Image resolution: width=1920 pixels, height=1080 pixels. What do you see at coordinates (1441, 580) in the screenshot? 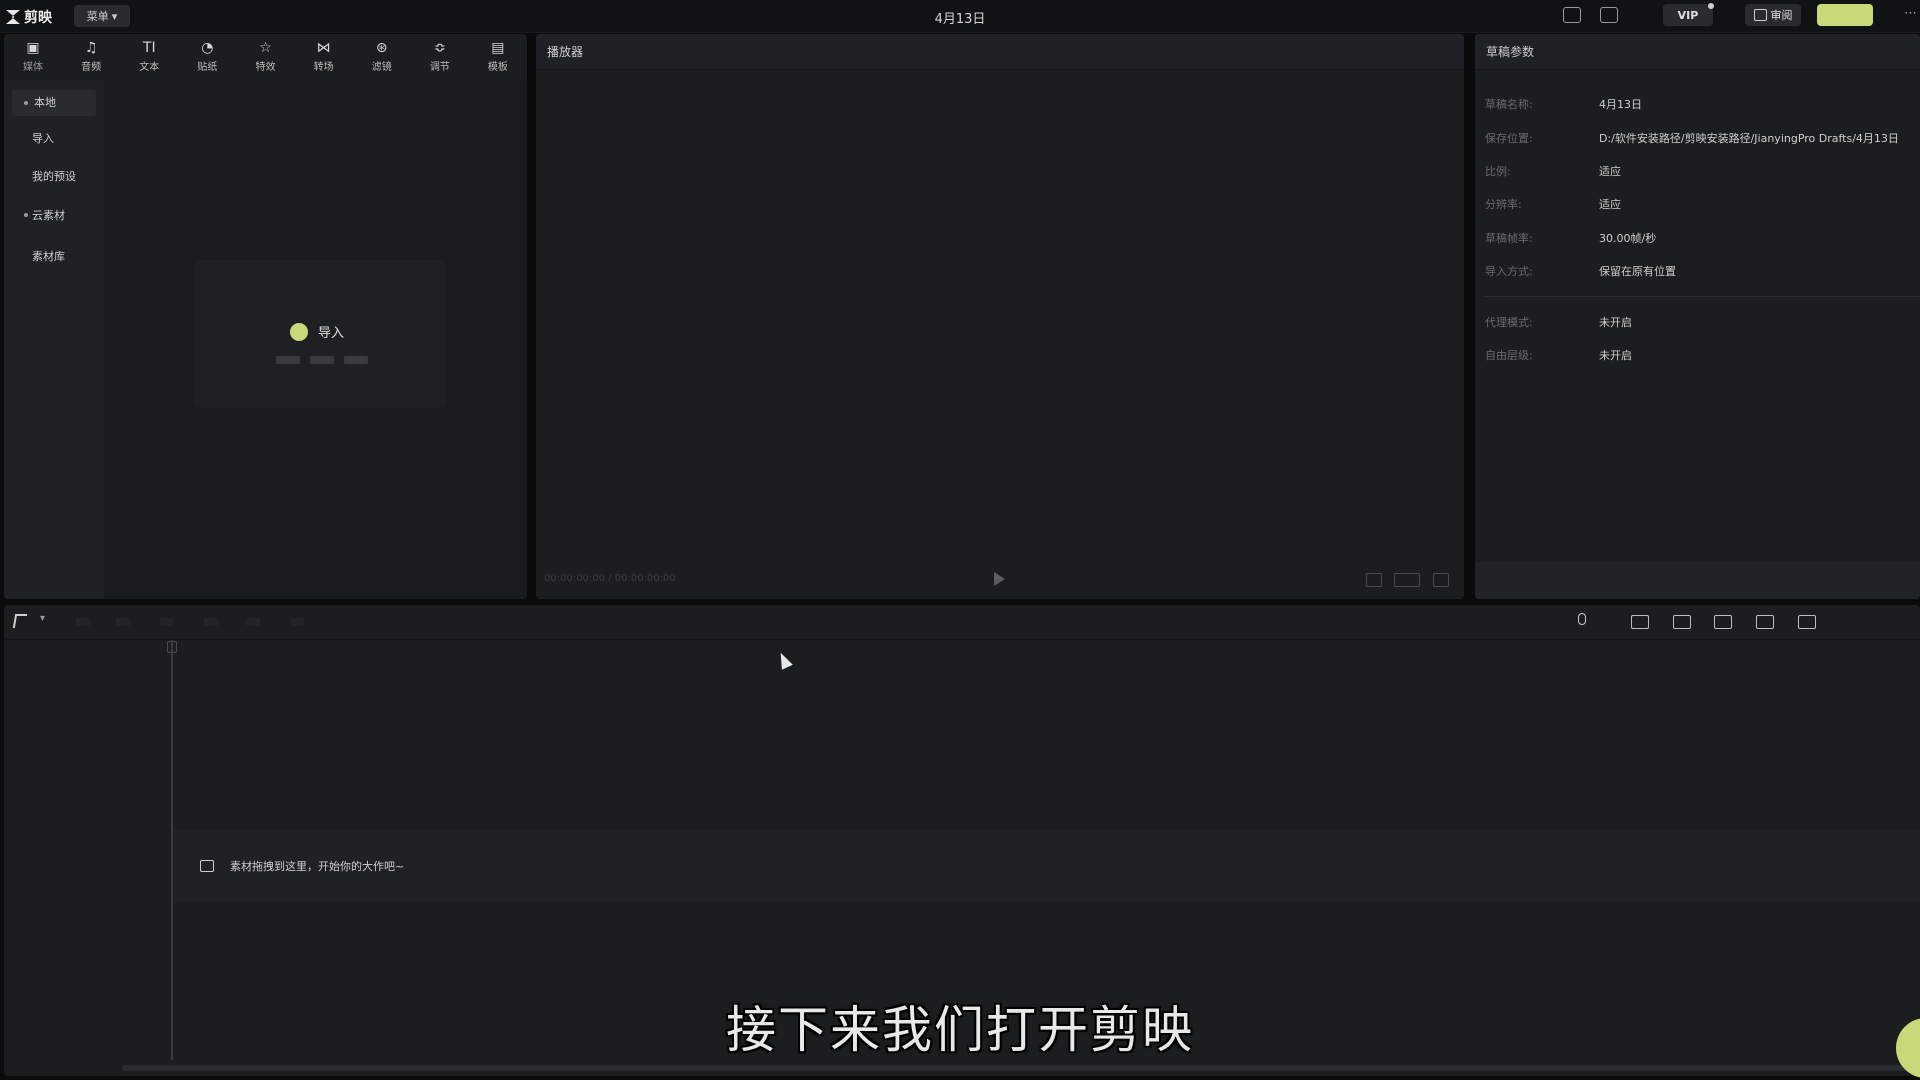
I see `fullscreen-icon` at bounding box center [1441, 580].